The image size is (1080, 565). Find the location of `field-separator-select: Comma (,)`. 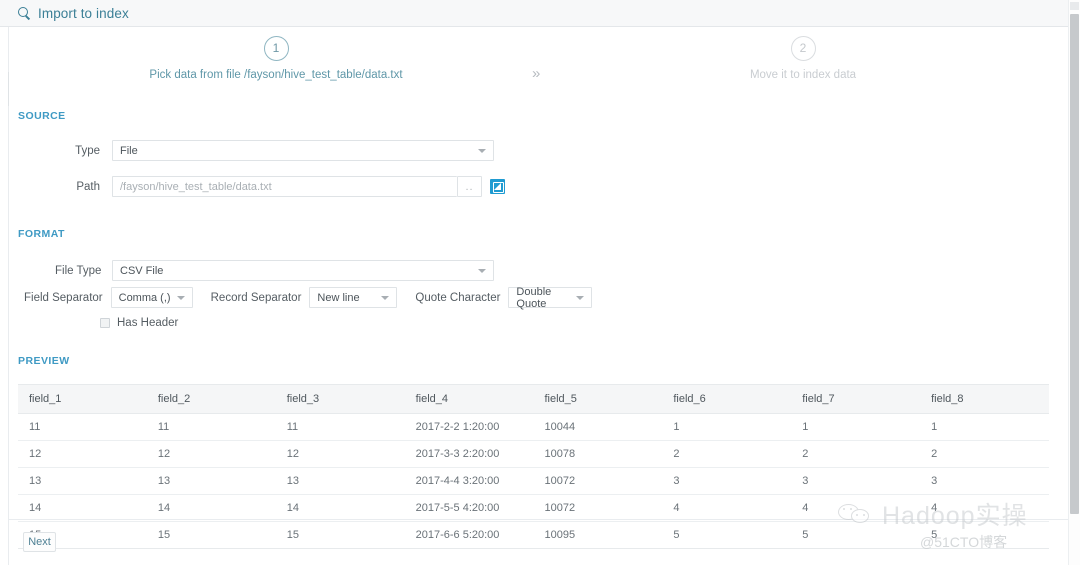

field-separator-select: Comma (,) is located at coordinates (151, 297).